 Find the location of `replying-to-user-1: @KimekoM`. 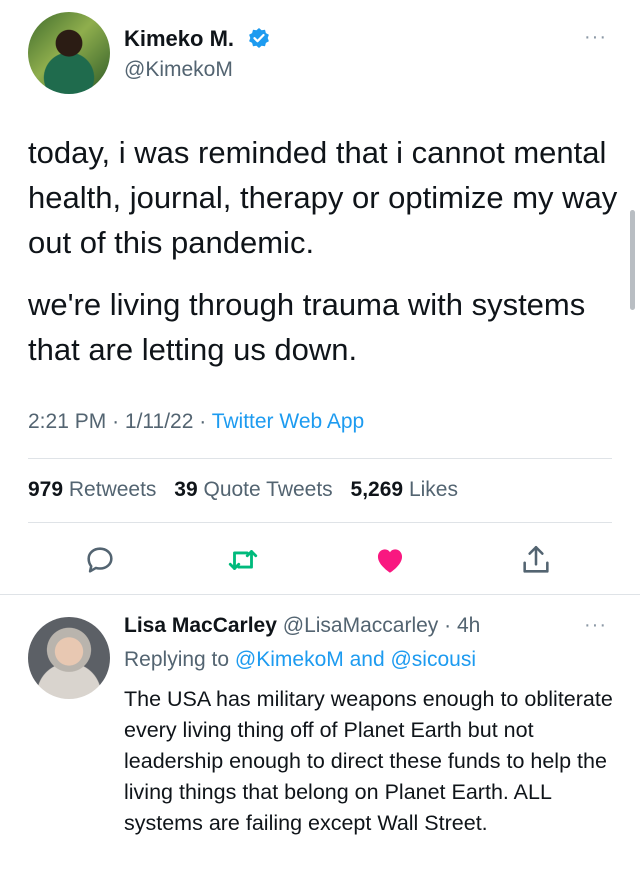

replying-to-user-1: @KimekoM is located at coordinates (289, 659).